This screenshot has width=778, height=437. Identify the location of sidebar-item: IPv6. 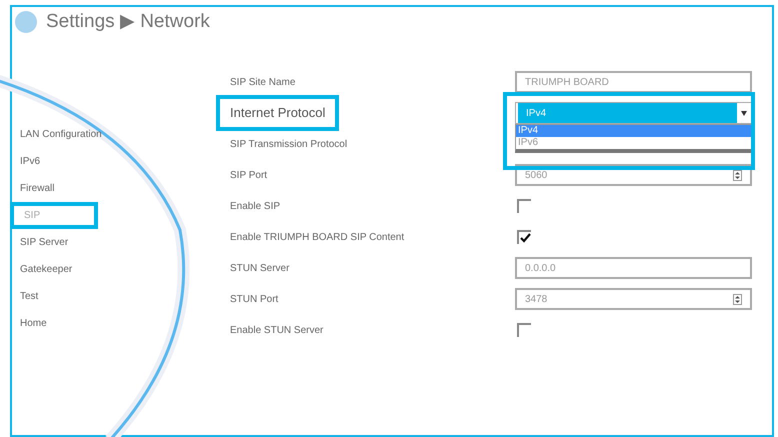
(54, 161).